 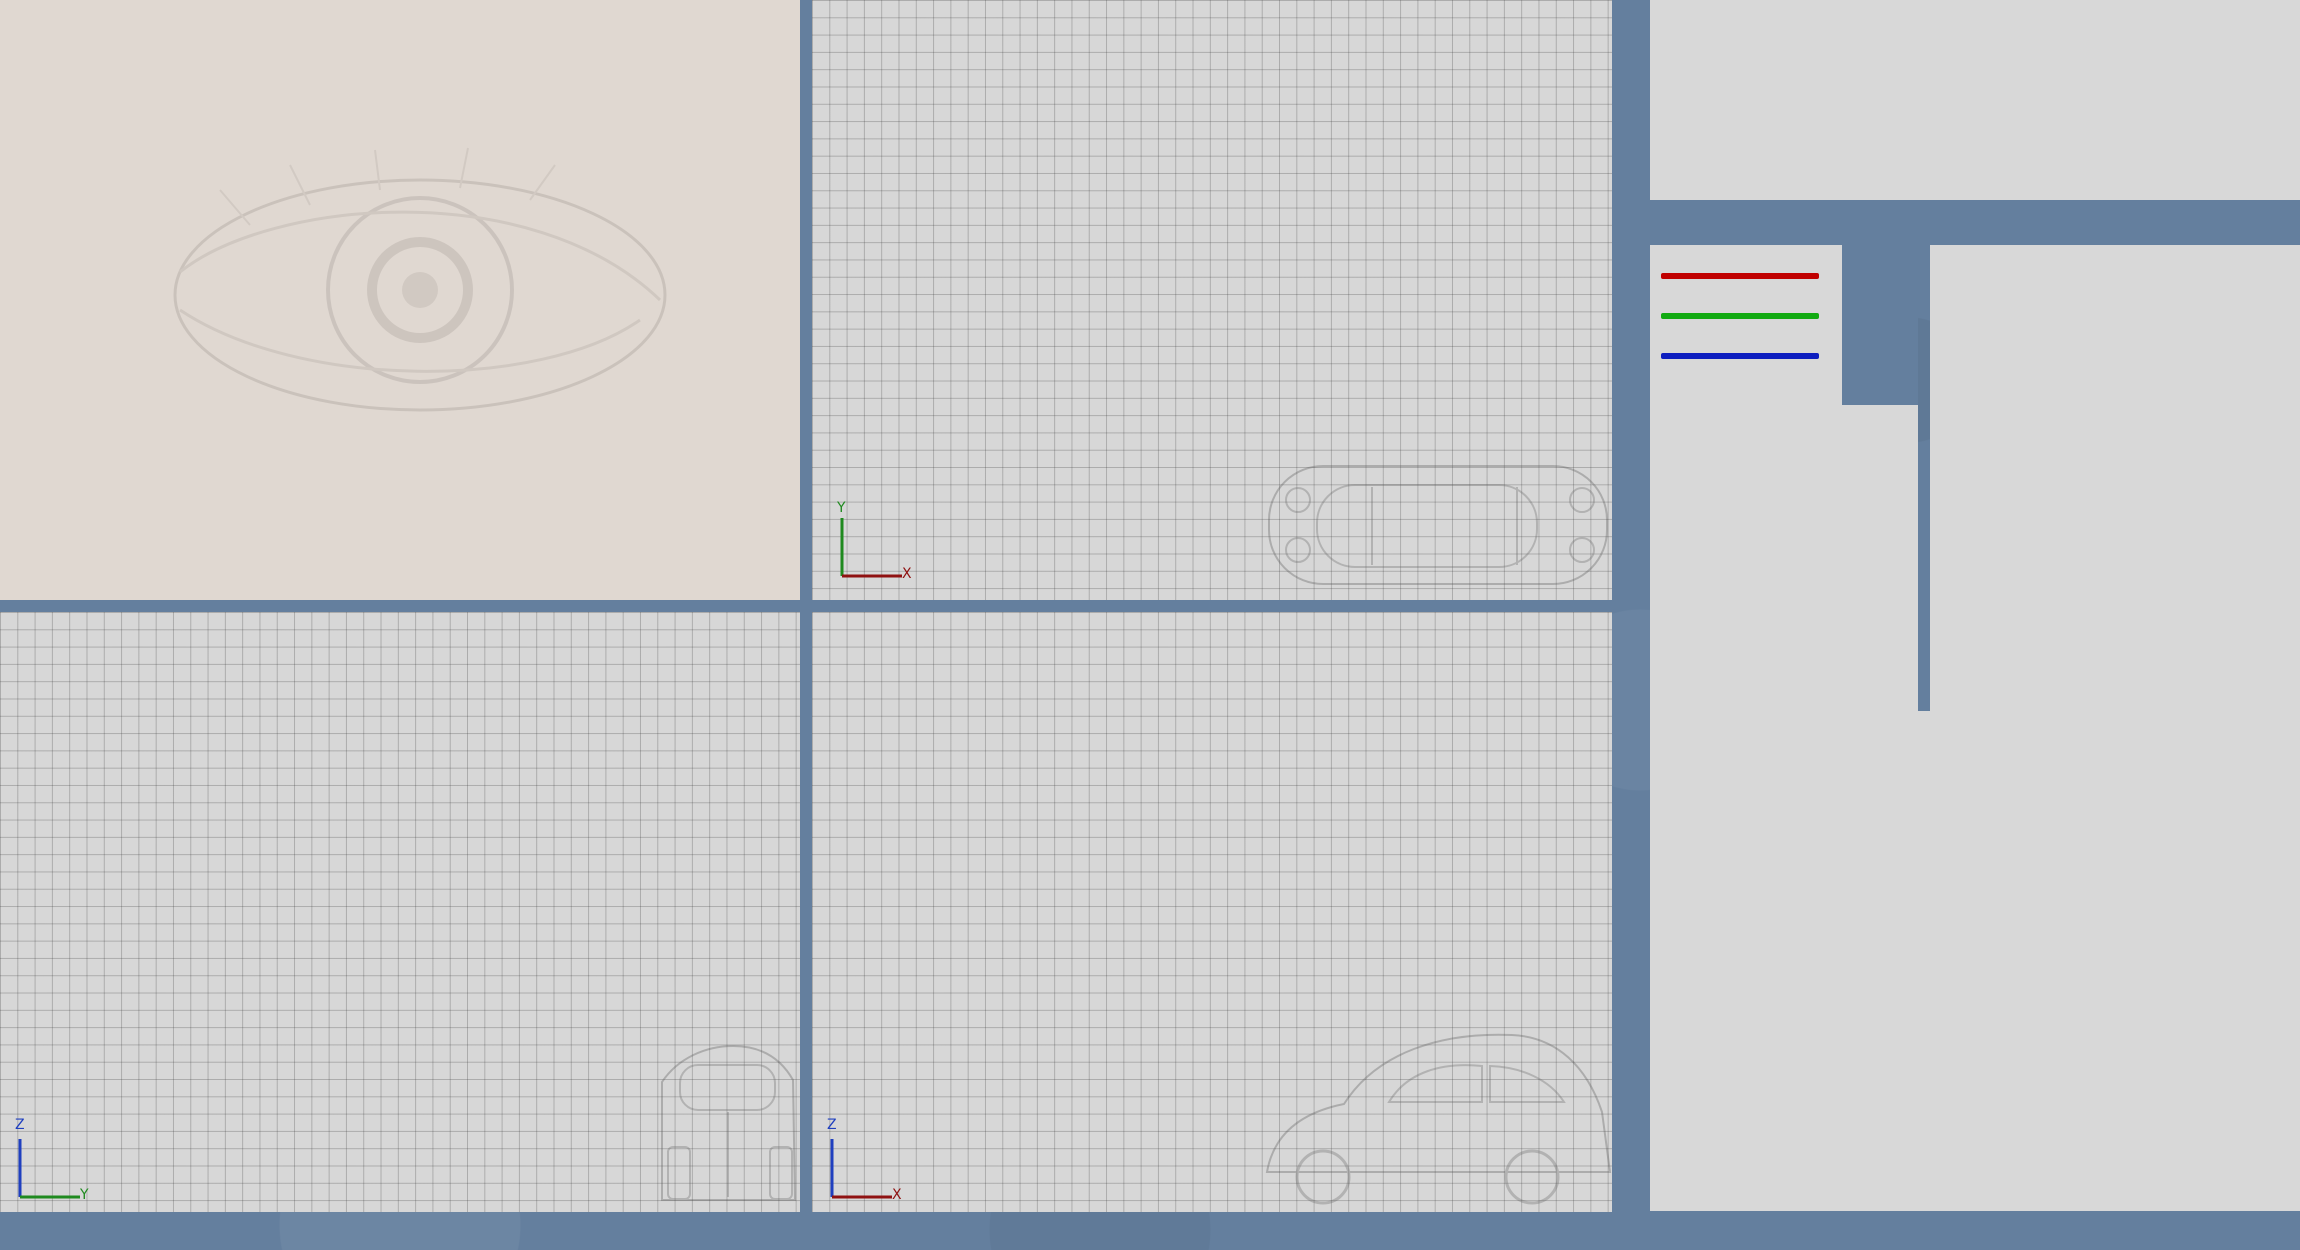 What do you see at coordinates (1975, 100) in the screenshot?
I see `inspector-top-panel` at bounding box center [1975, 100].